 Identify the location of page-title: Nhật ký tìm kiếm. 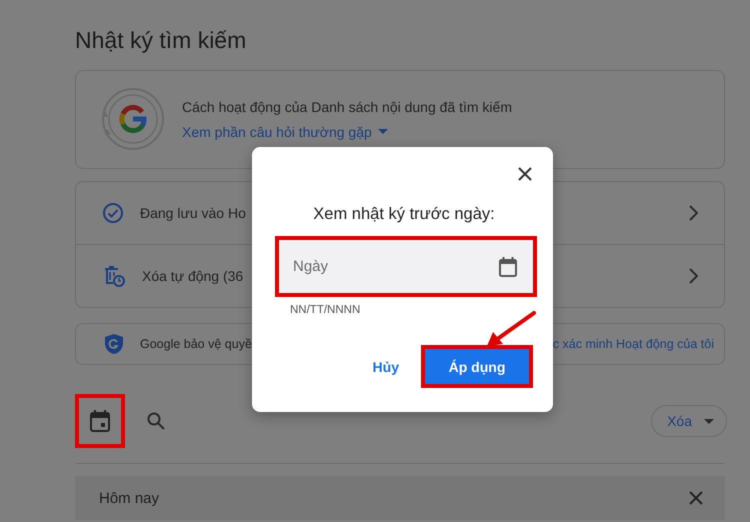
(161, 40).